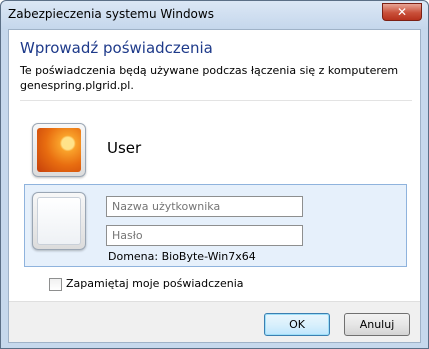 Image resolution: width=429 pixels, height=349 pixels. What do you see at coordinates (402, 12) in the screenshot?
I see `close-button: ✕` at bounding box center [402, 12].